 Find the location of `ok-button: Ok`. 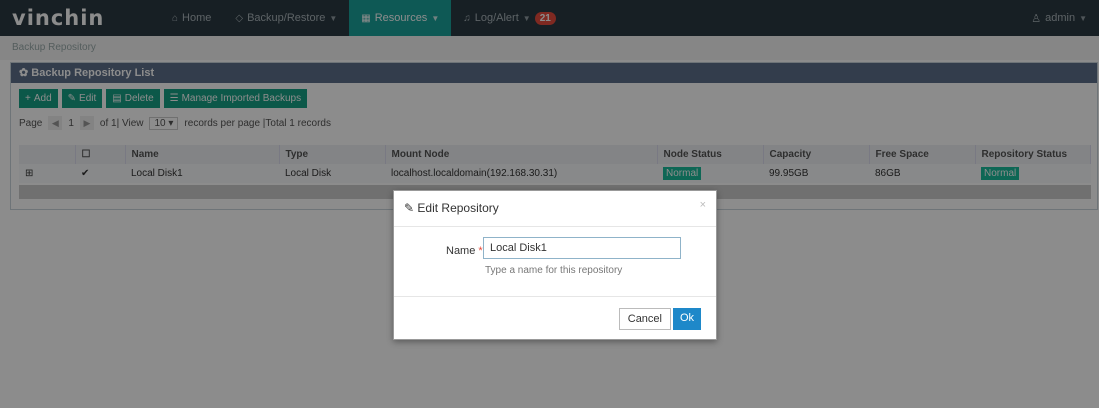

ok-button: Ok is located at coordinates (686, 319).